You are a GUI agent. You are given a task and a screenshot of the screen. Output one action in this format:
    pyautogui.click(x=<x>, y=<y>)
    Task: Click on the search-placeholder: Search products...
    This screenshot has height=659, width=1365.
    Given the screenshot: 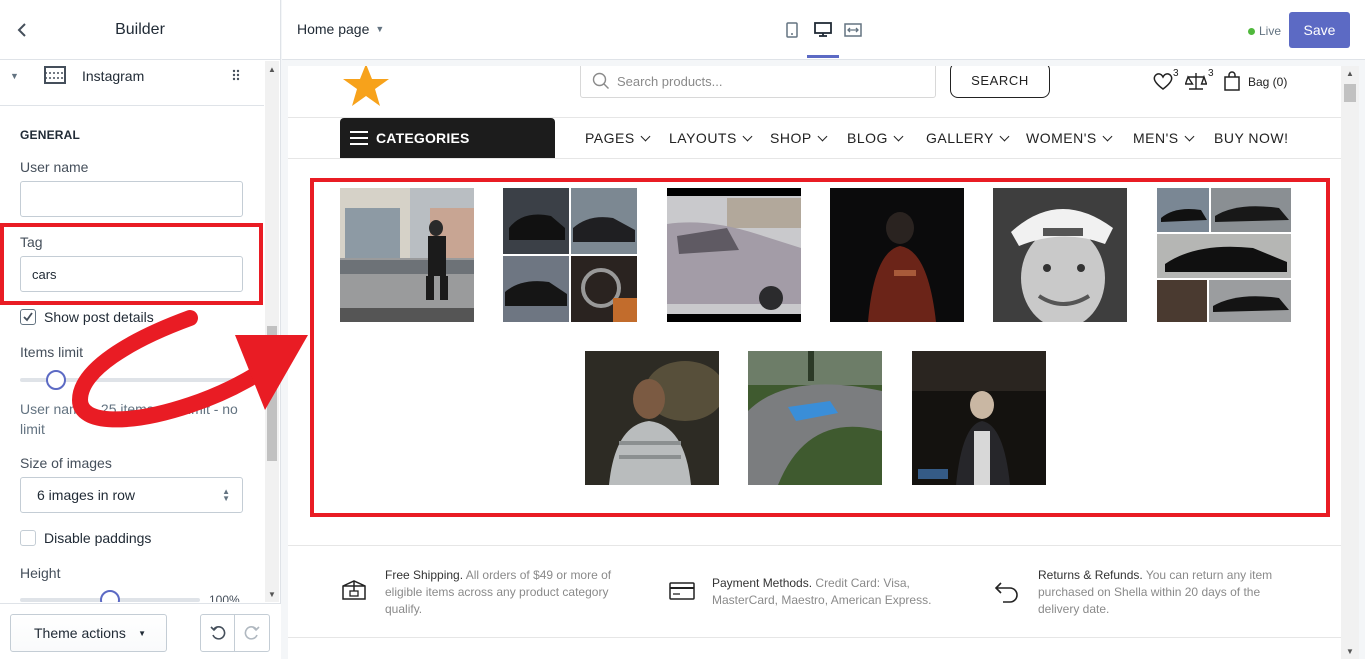 What is the action you would take?
    pyautogui.click(x=670, y=81)
    